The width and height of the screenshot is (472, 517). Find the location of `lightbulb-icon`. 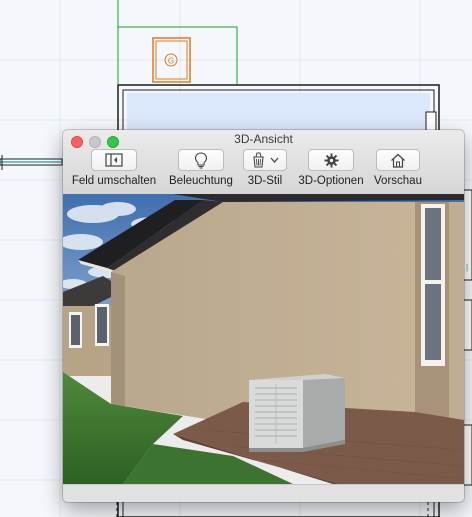

lightbulb-icon is located at coordinates (201, 160).